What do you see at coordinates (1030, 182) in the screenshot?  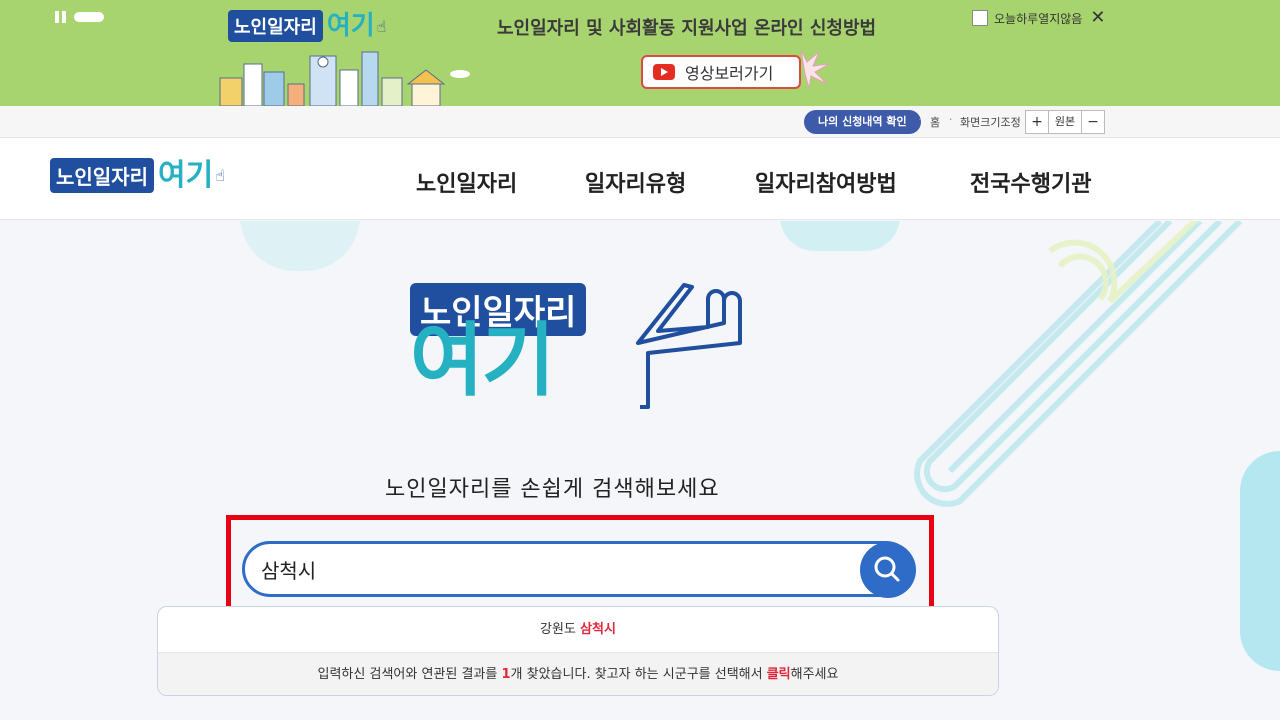 I see `nav-agencies: 전국수행기관` at bounding box center [1030, 182].